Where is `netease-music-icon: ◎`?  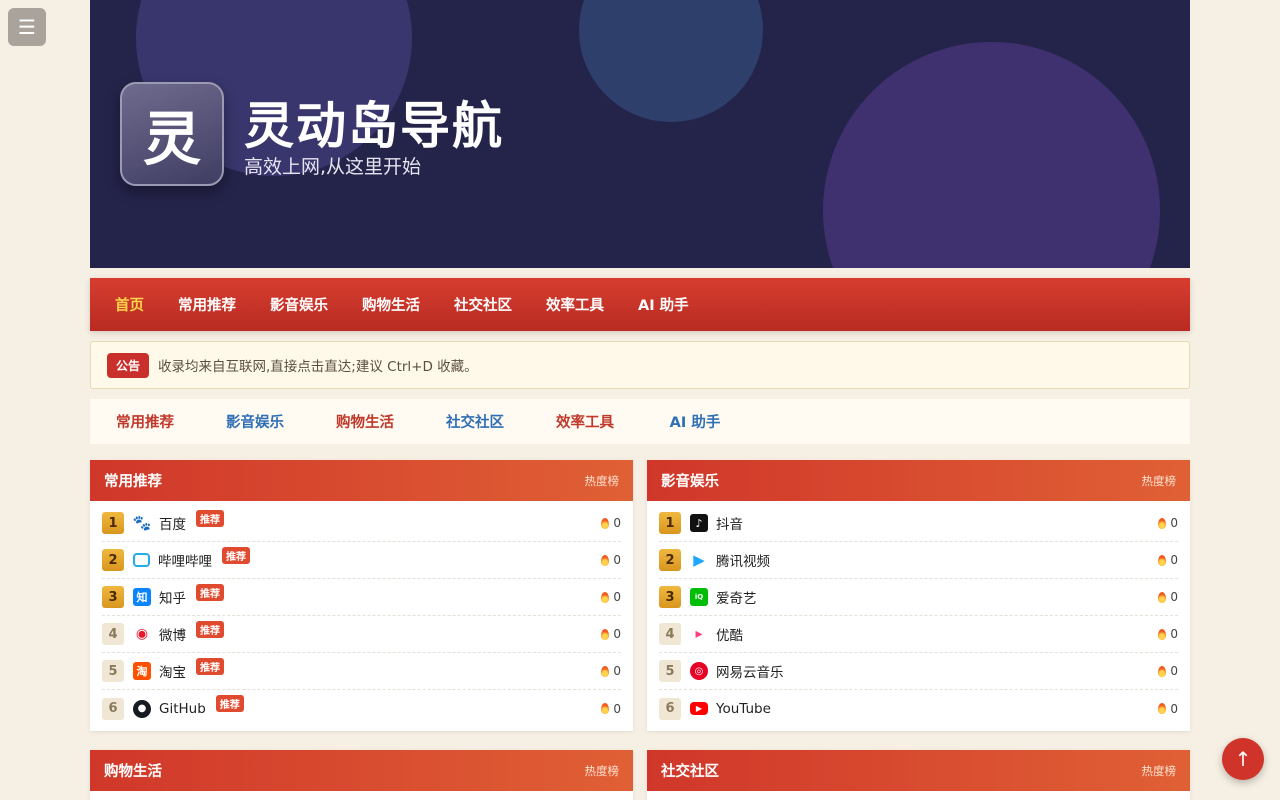
netease-music-icon: ◎ is located at coordinates (699, 671).